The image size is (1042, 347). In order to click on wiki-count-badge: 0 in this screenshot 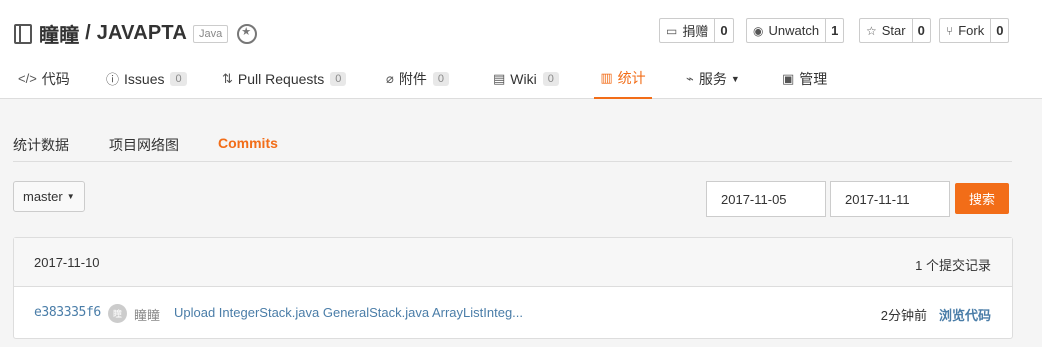, I will do `click(550, 78)`.